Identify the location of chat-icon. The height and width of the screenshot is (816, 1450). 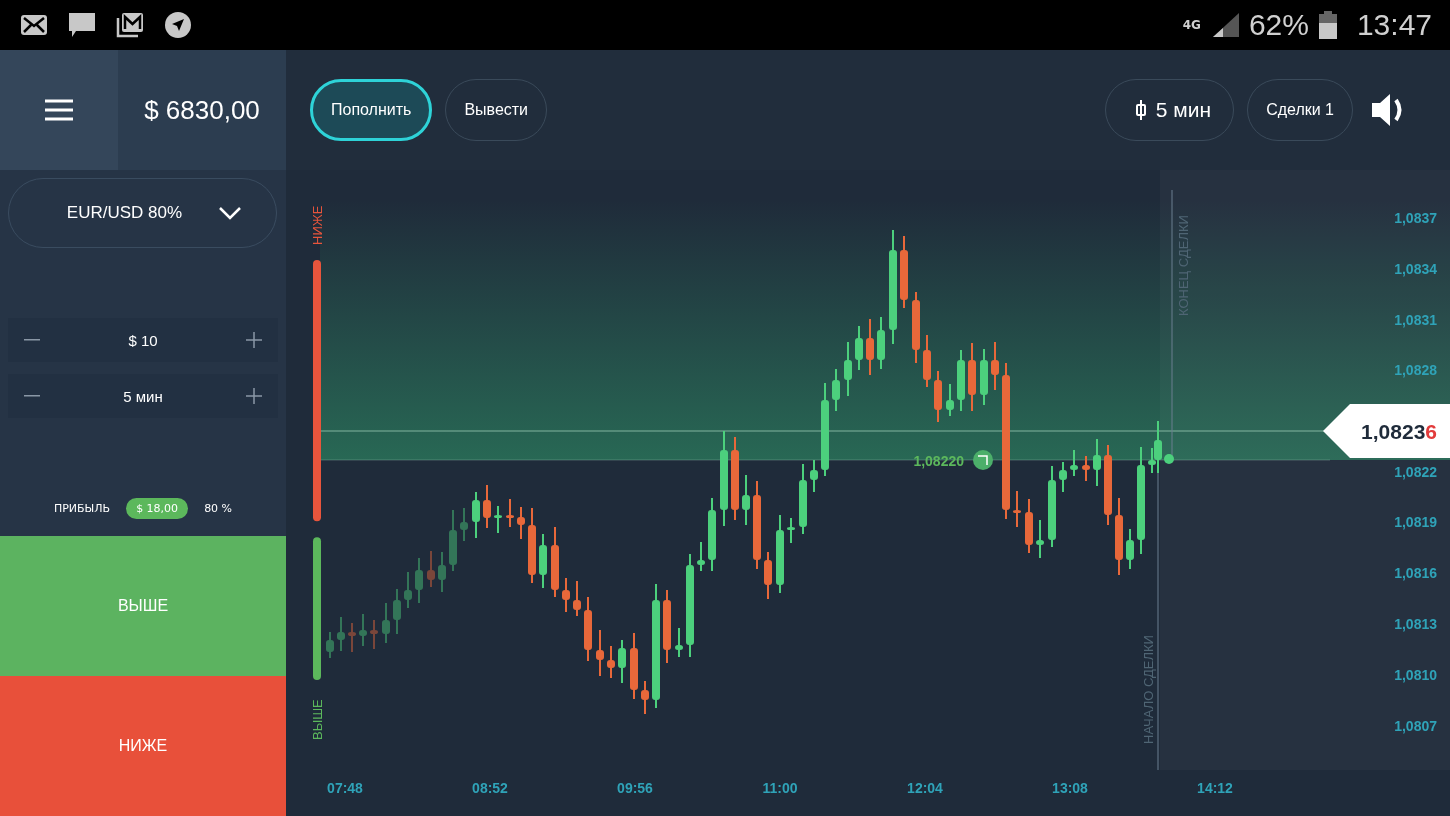
(82, 25).